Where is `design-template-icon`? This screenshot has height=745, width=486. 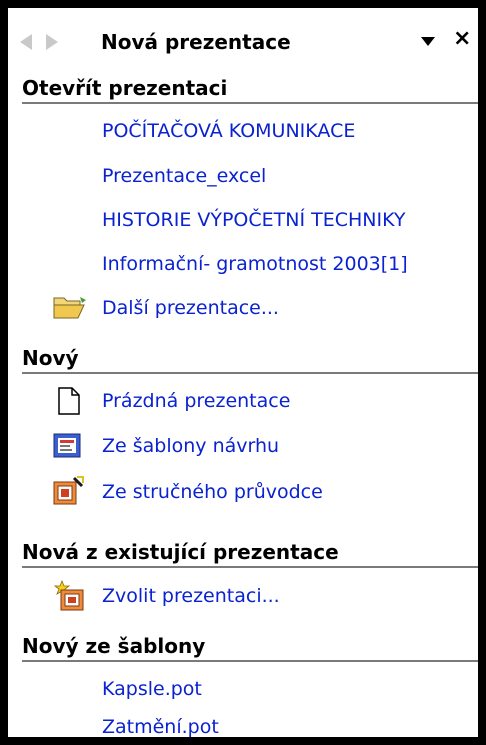
design-template-icon is located at coordinates (67, 445).